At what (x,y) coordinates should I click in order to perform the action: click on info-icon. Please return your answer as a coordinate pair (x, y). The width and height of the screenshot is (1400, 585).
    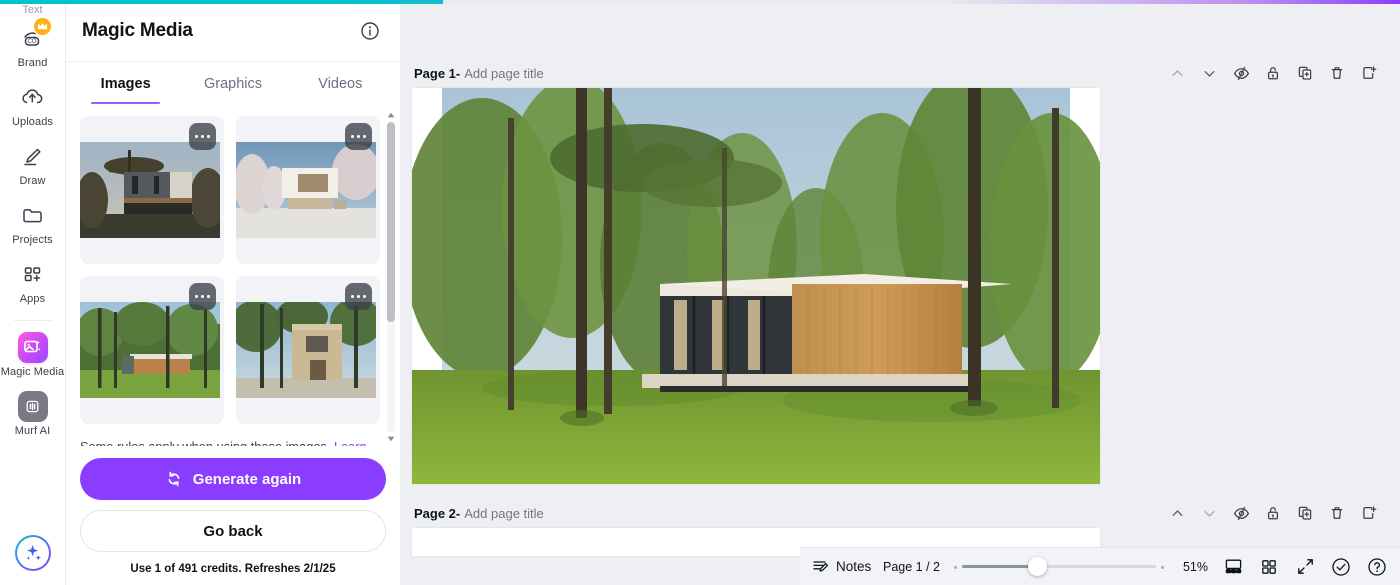
    Looking at the image, I should click on (370, 31).